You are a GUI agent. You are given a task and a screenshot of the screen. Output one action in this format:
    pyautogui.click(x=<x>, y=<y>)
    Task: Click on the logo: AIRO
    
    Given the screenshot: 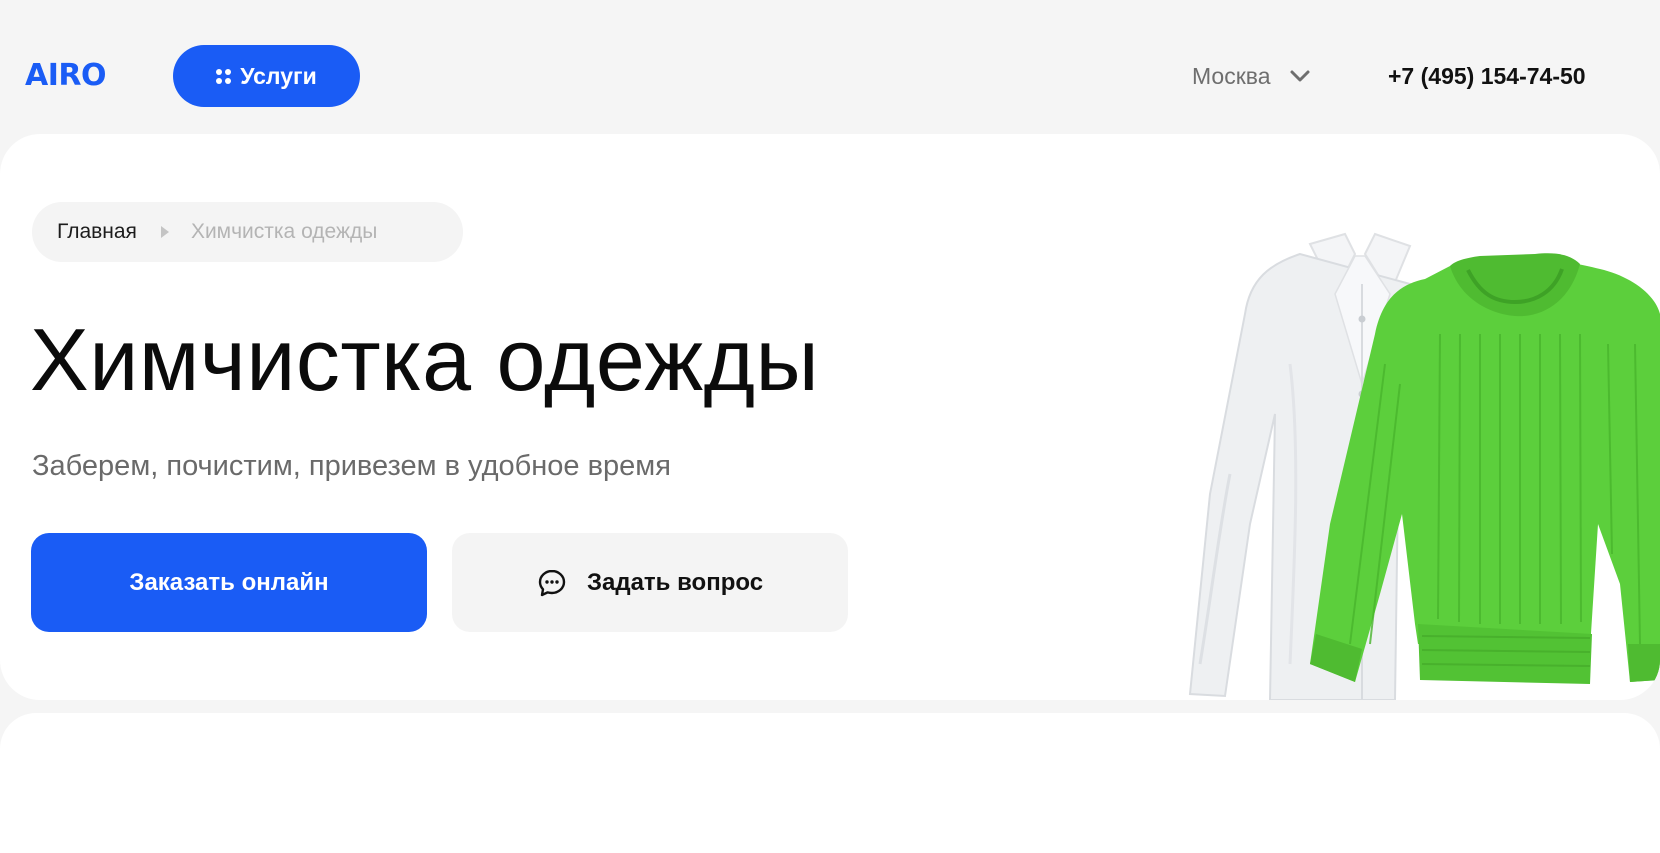 What is the action you would take?
    pyautogui.click(x=65, y=76)
    